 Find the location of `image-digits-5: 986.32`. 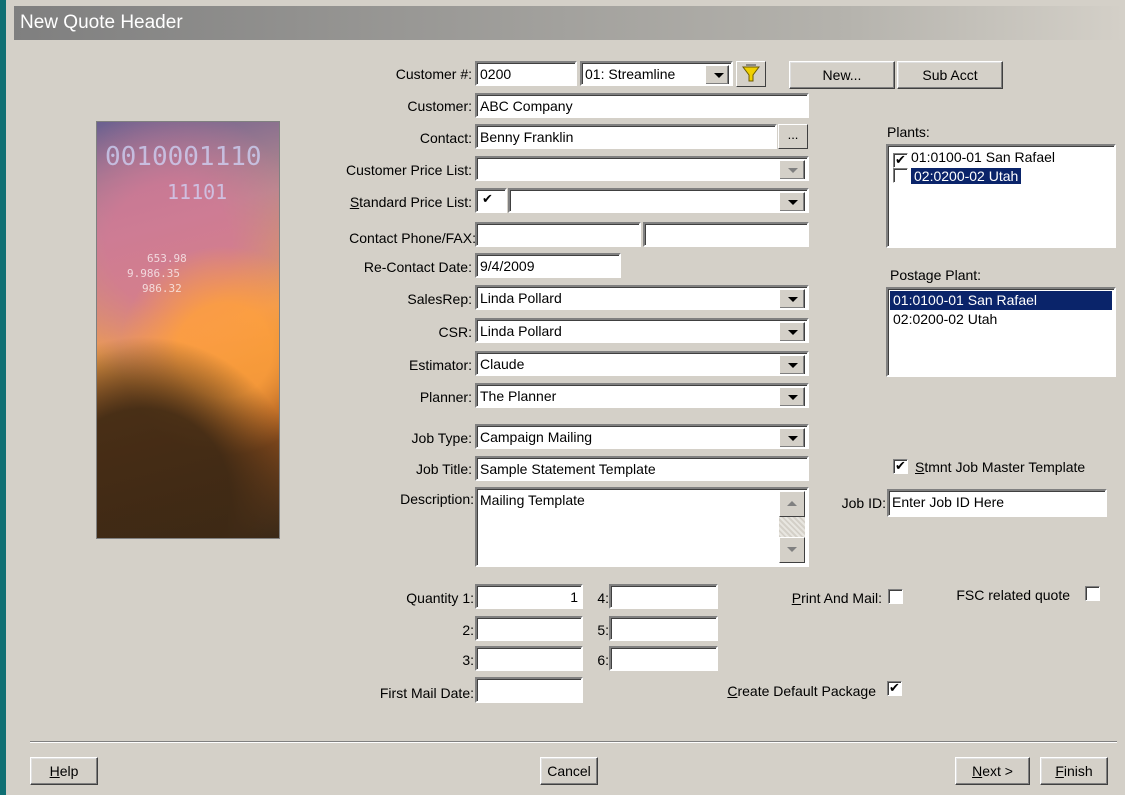

image-digits-5: 986.32 is located at coordinates (162, 288).